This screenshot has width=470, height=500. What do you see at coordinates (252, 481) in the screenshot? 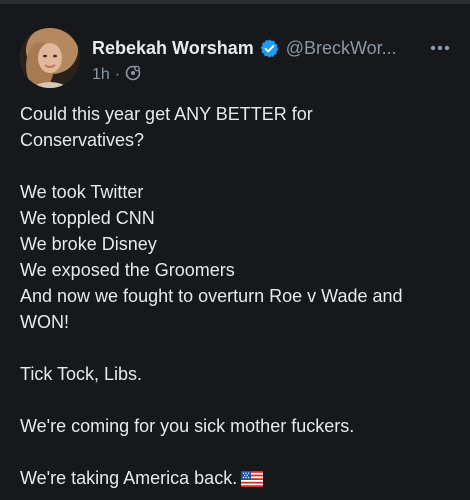
I see `us-flag-icon` at bounding box center [252, 481].